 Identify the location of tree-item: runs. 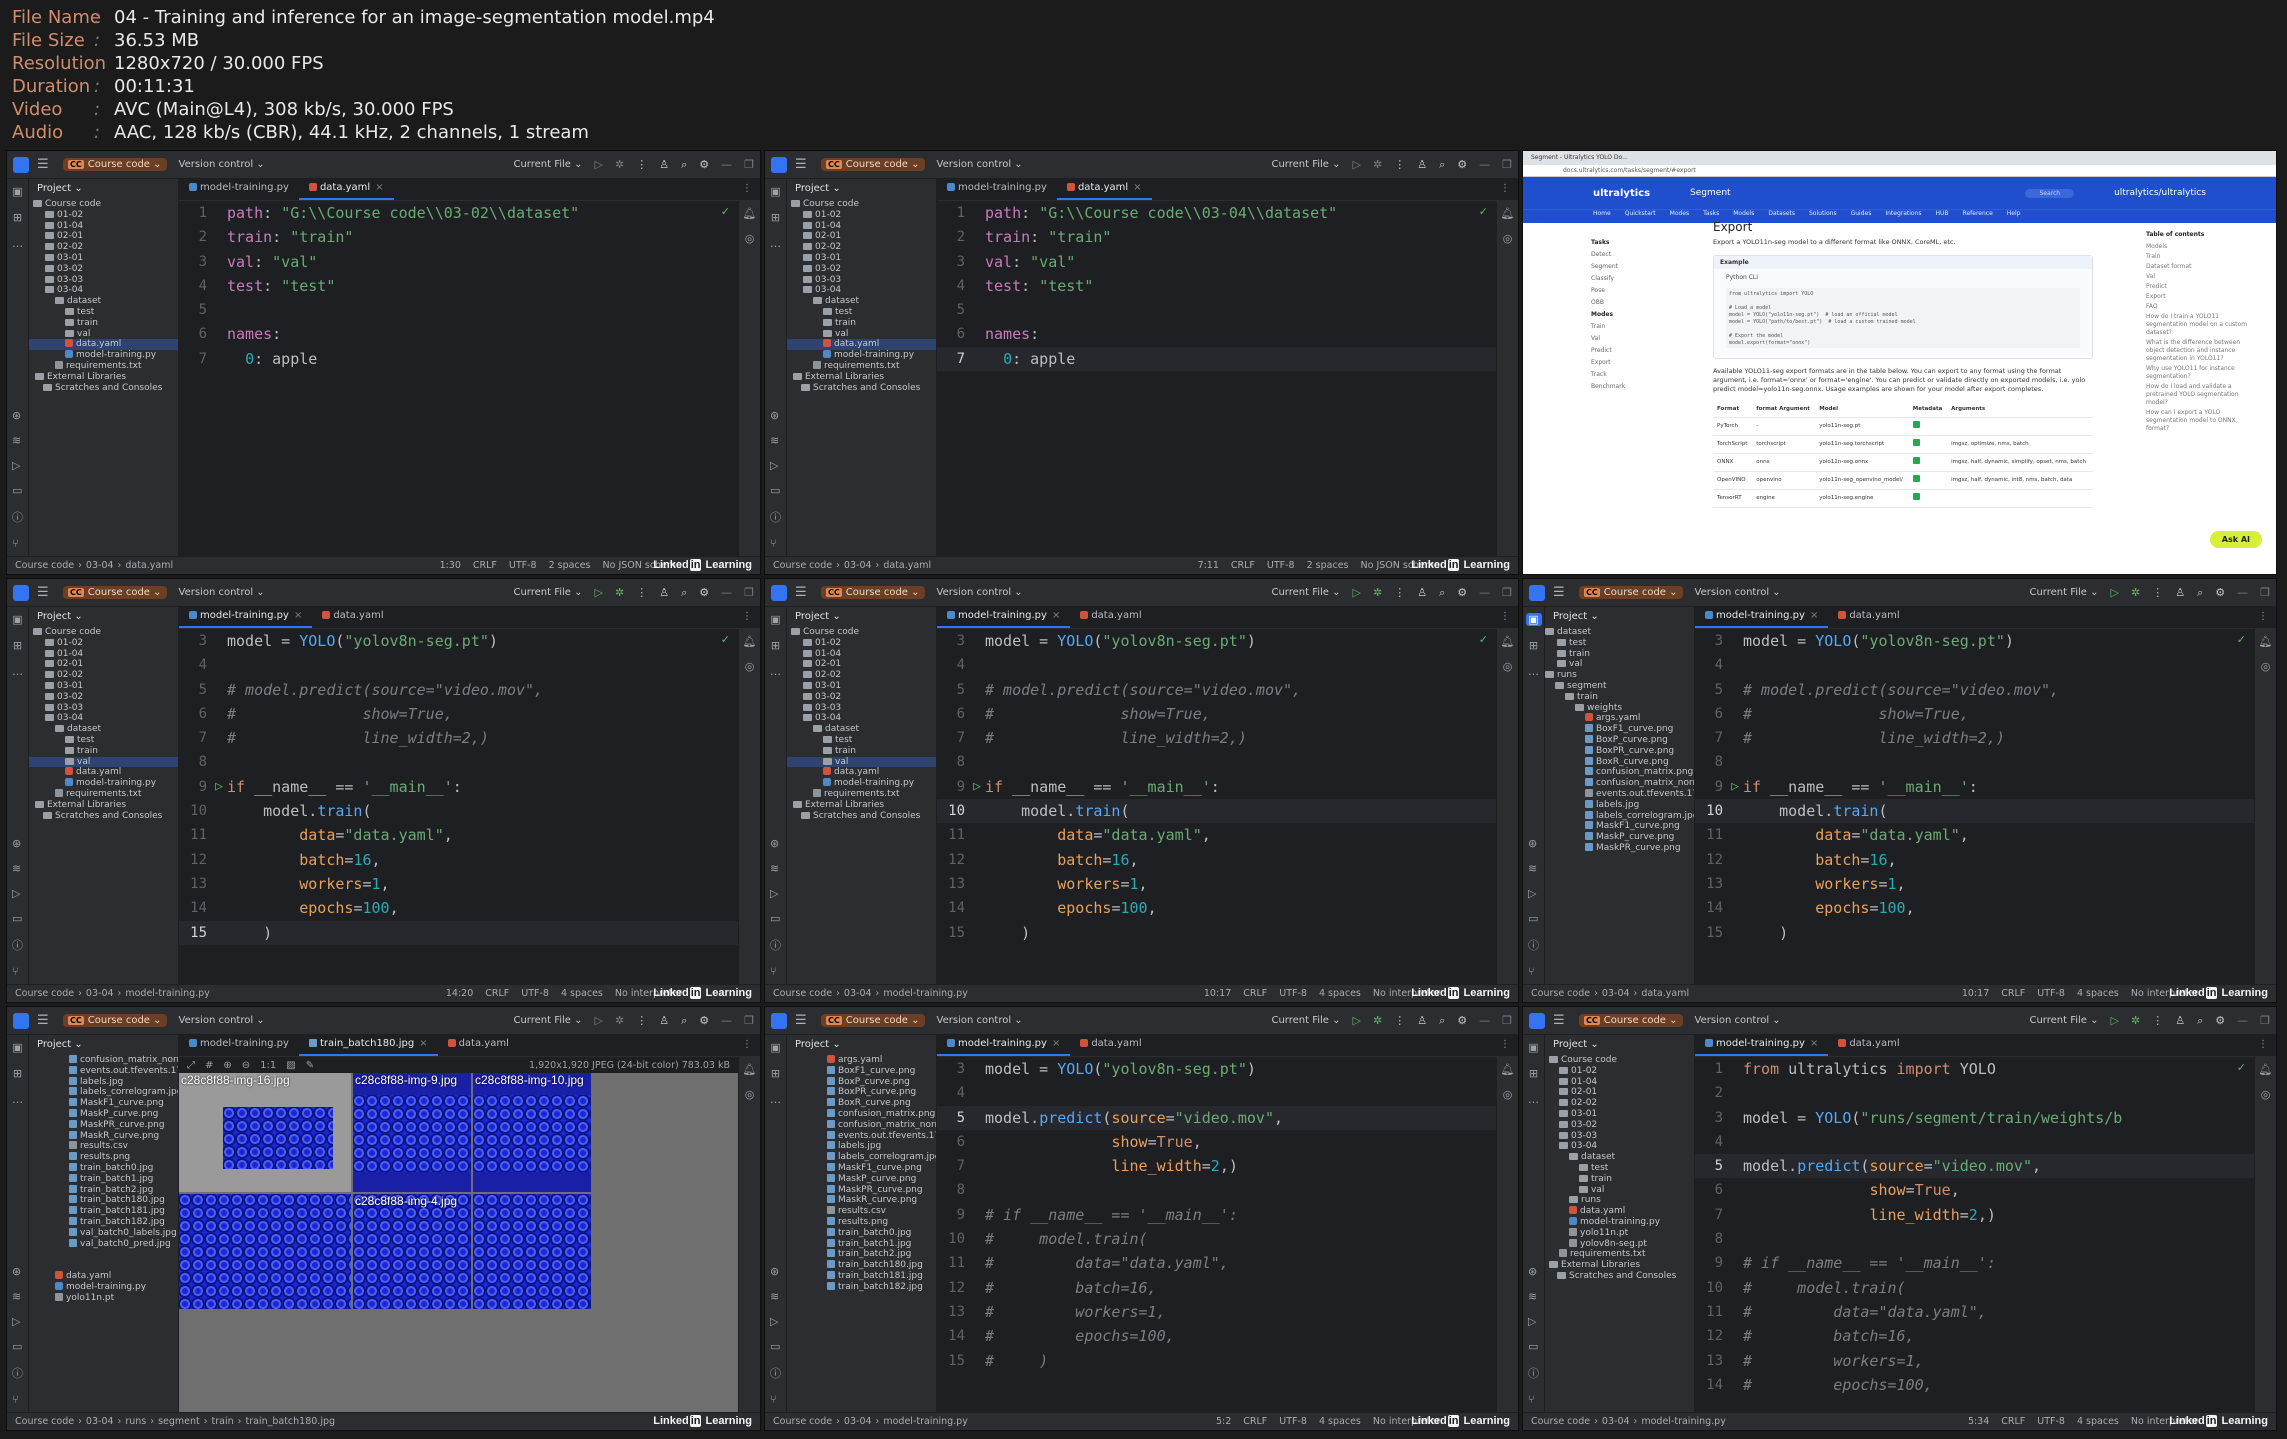
(1619, 1200).